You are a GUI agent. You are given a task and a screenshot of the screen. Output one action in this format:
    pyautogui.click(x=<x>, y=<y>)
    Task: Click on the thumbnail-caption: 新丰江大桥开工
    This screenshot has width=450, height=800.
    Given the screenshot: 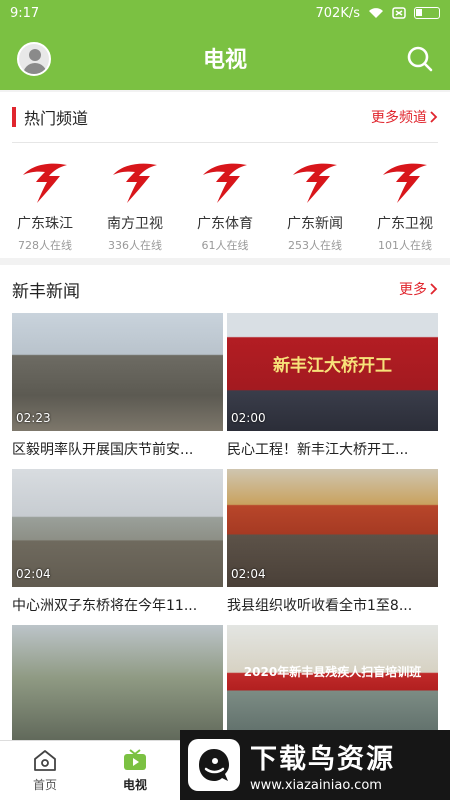 What is the action you would take?
    pyautogui.click(x=332, y=366)
    